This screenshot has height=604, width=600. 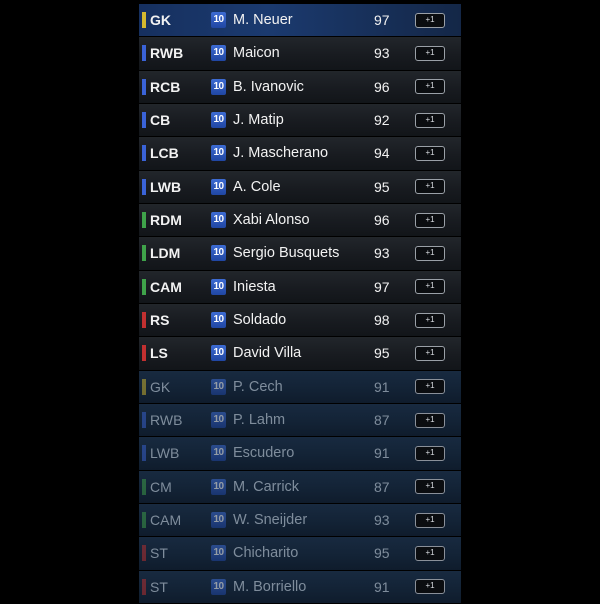 What do you see at coordinates (382, 320) in the screenshot?
I see `player-rating: 98` at bounding box center [382, 320].